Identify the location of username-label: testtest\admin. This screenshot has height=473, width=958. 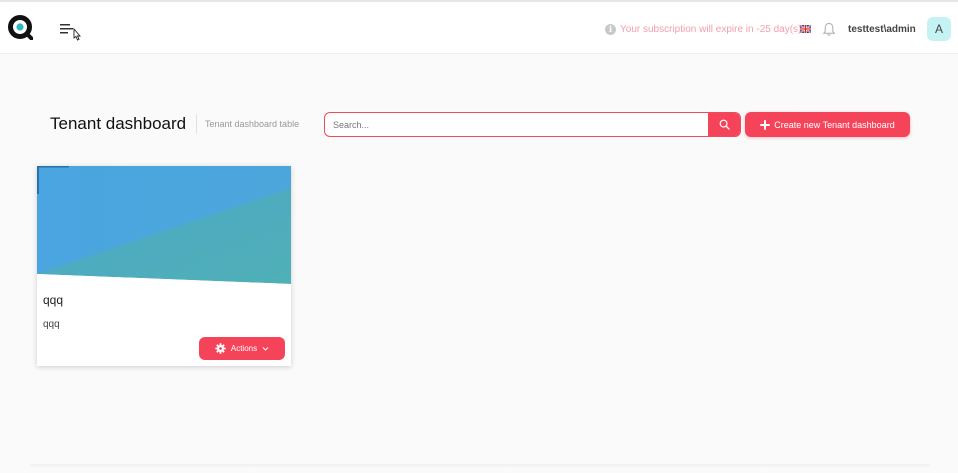
(882, 29).